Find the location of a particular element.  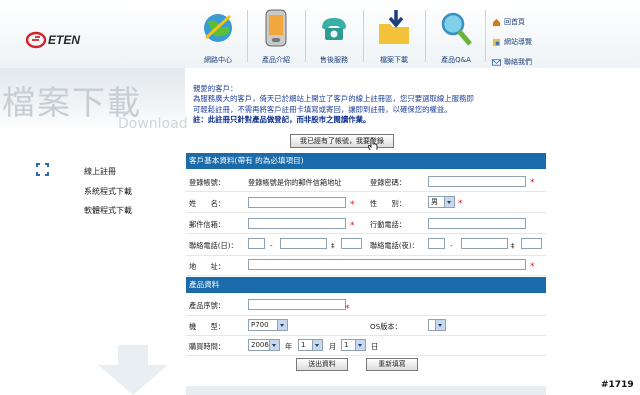

nav-file-download: 檔案下載 is located at coordinates (394, 35).